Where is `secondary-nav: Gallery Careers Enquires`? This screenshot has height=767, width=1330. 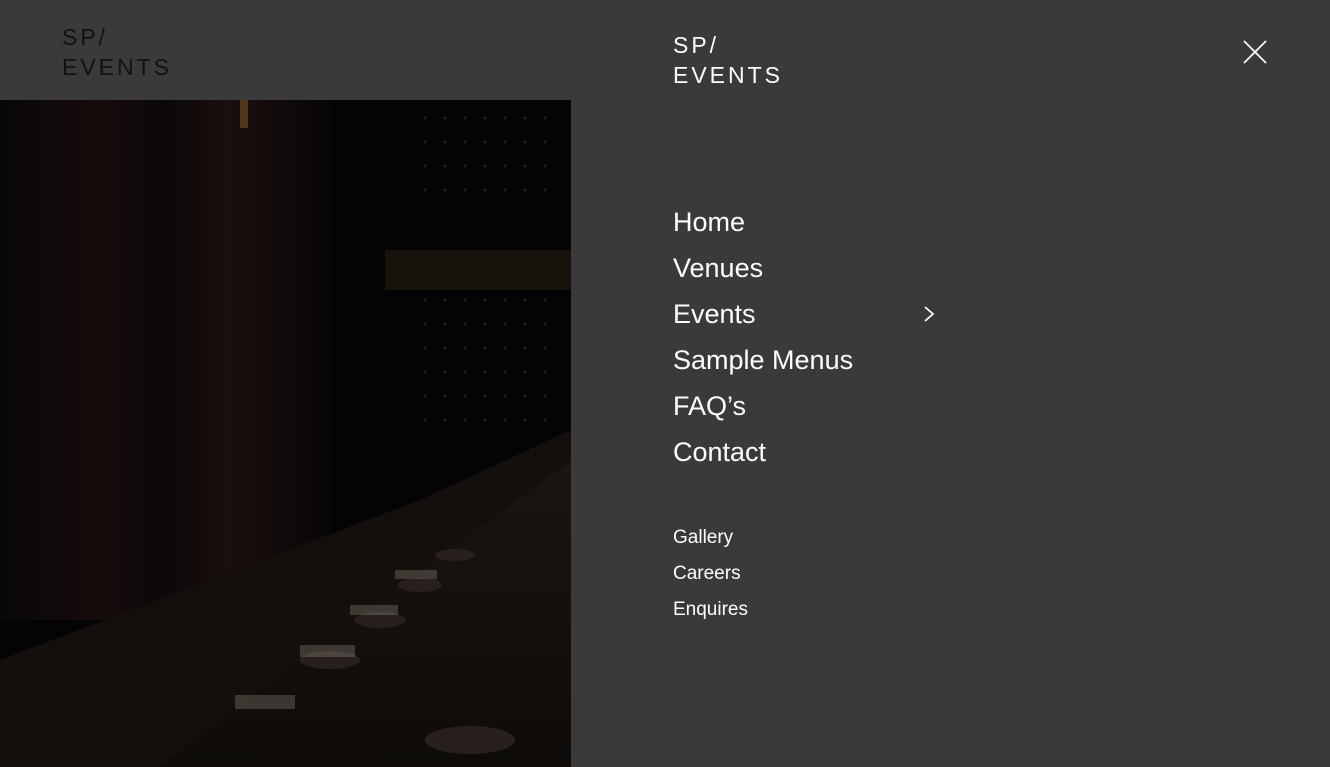
secondary-nav: Gallery Careers Enquires is located at coordinates (710, 574).